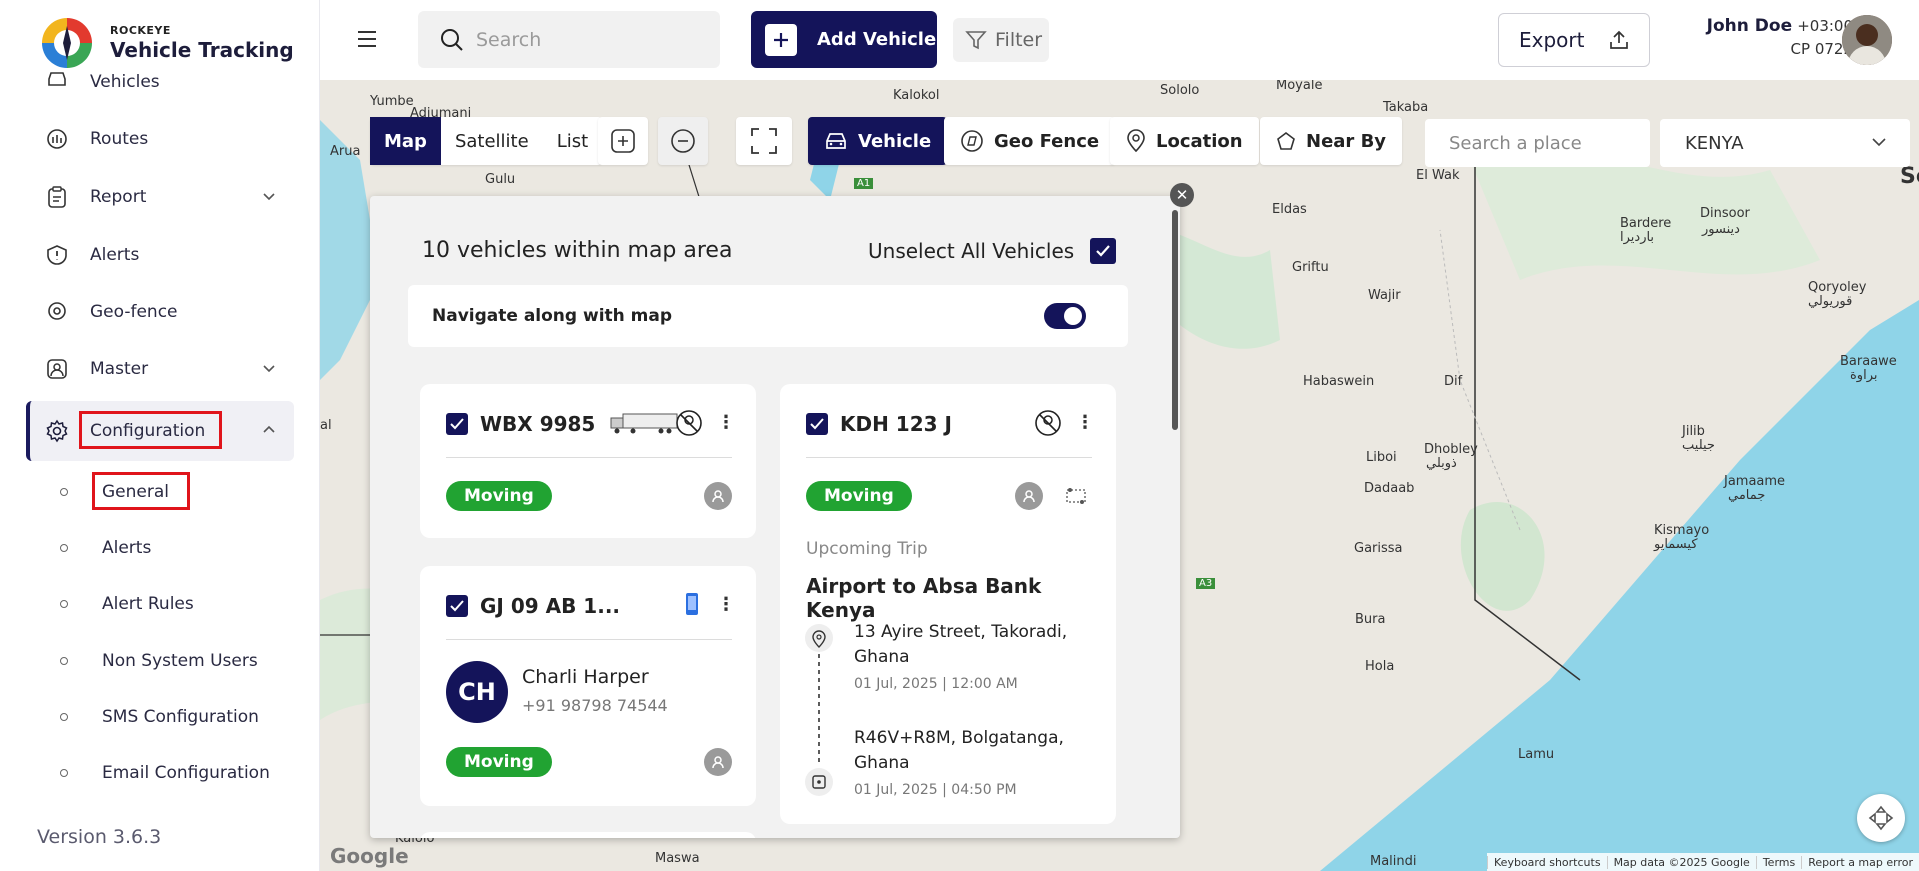  I want to click on vehicle-card: WBX 9985 ⋮ Moving, so click(588, 461).